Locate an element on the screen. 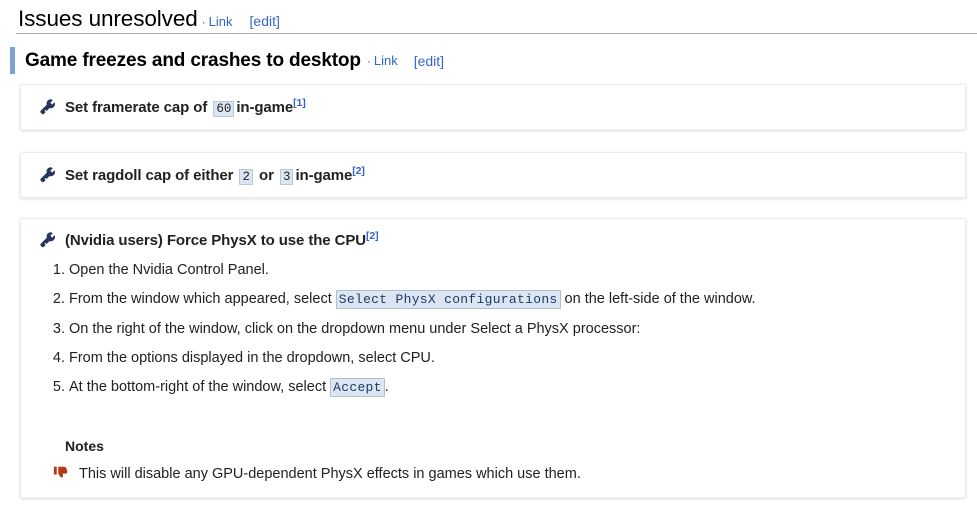  fix-header: Set framerate cap of 60 in-game[1] is located at coordinates (493, 107).